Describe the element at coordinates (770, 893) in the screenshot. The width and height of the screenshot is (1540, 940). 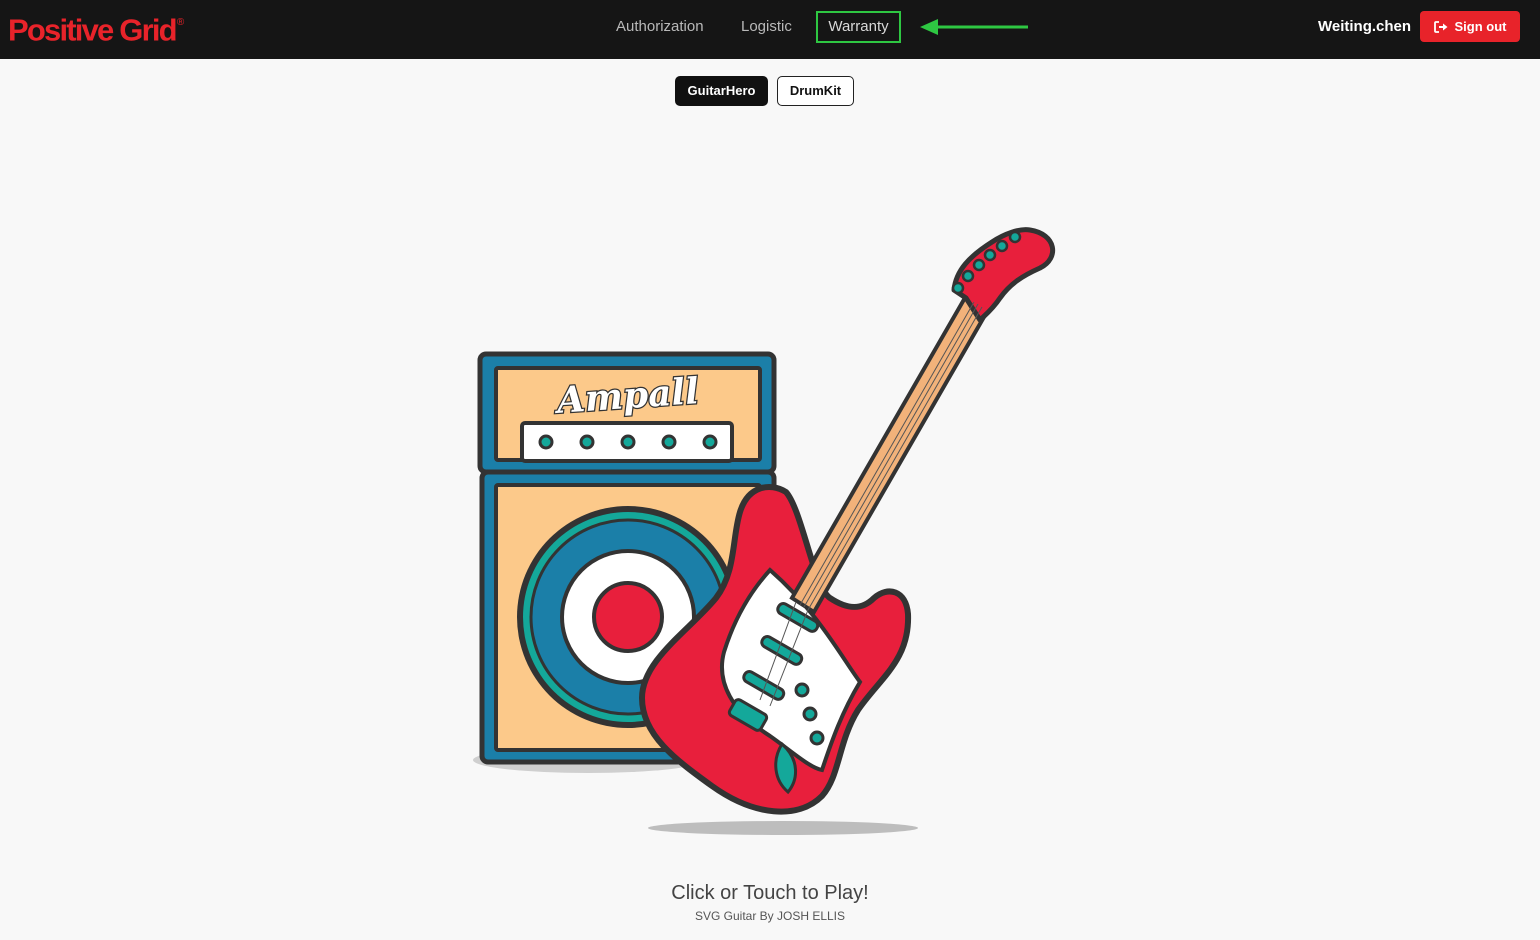
I see `play-instruction: Click or Touch to Play!` at that location.